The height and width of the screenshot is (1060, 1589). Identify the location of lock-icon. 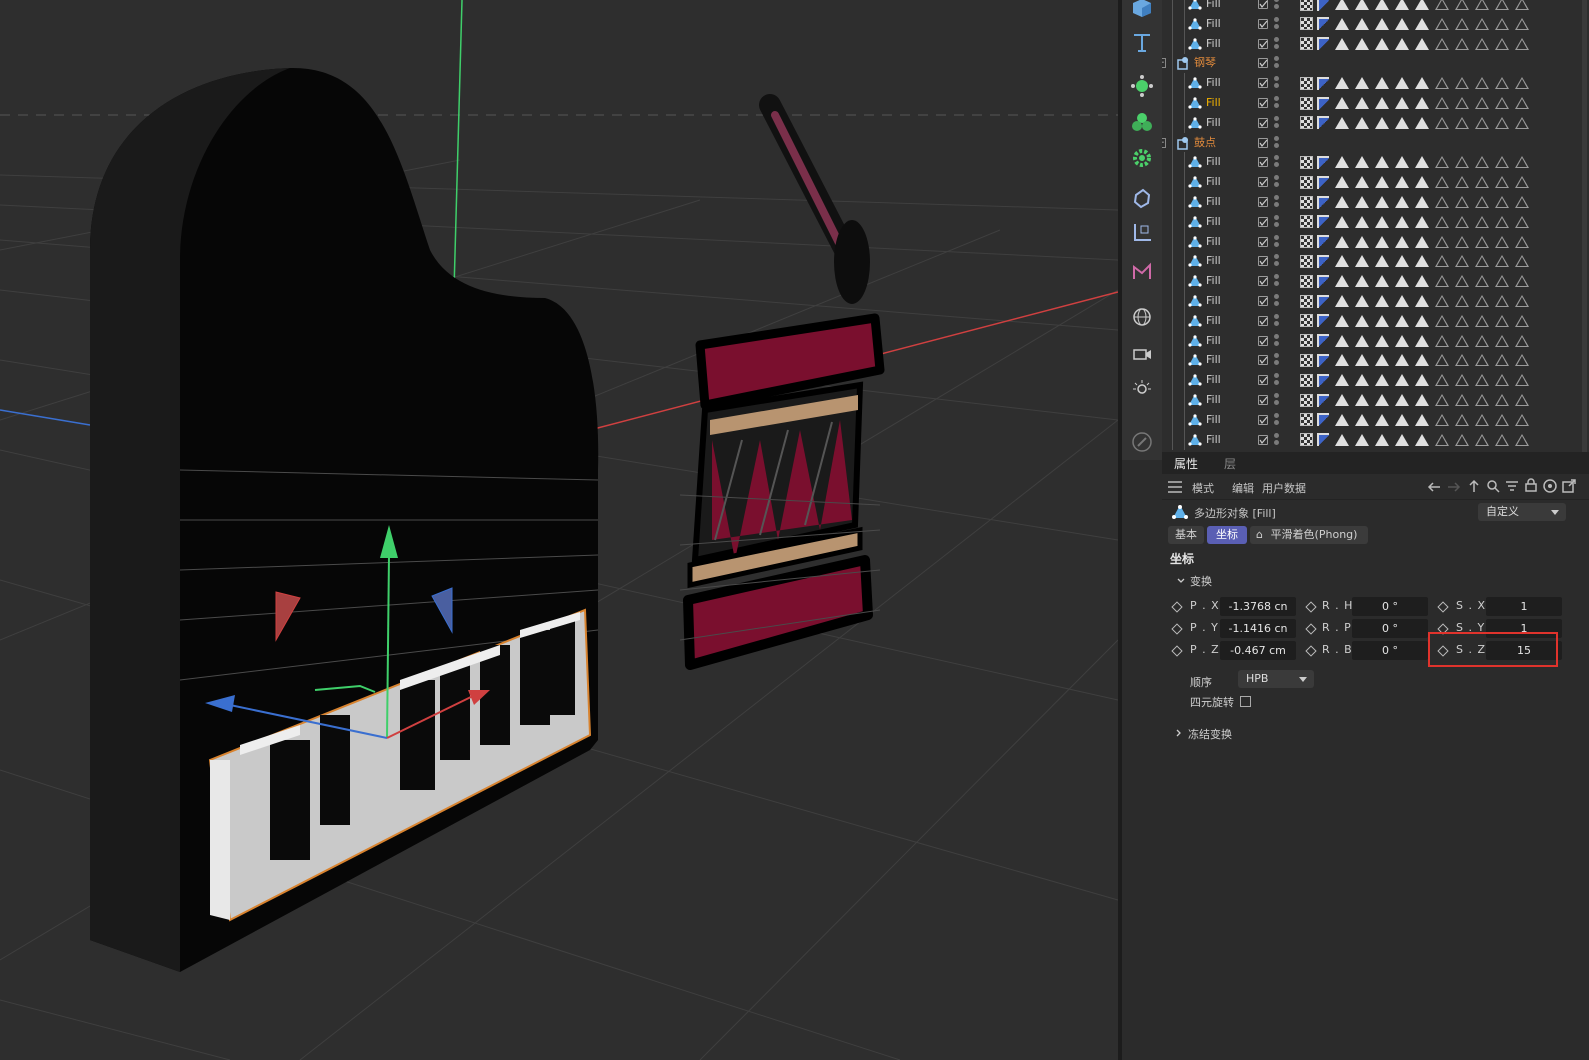
(1531, 485).